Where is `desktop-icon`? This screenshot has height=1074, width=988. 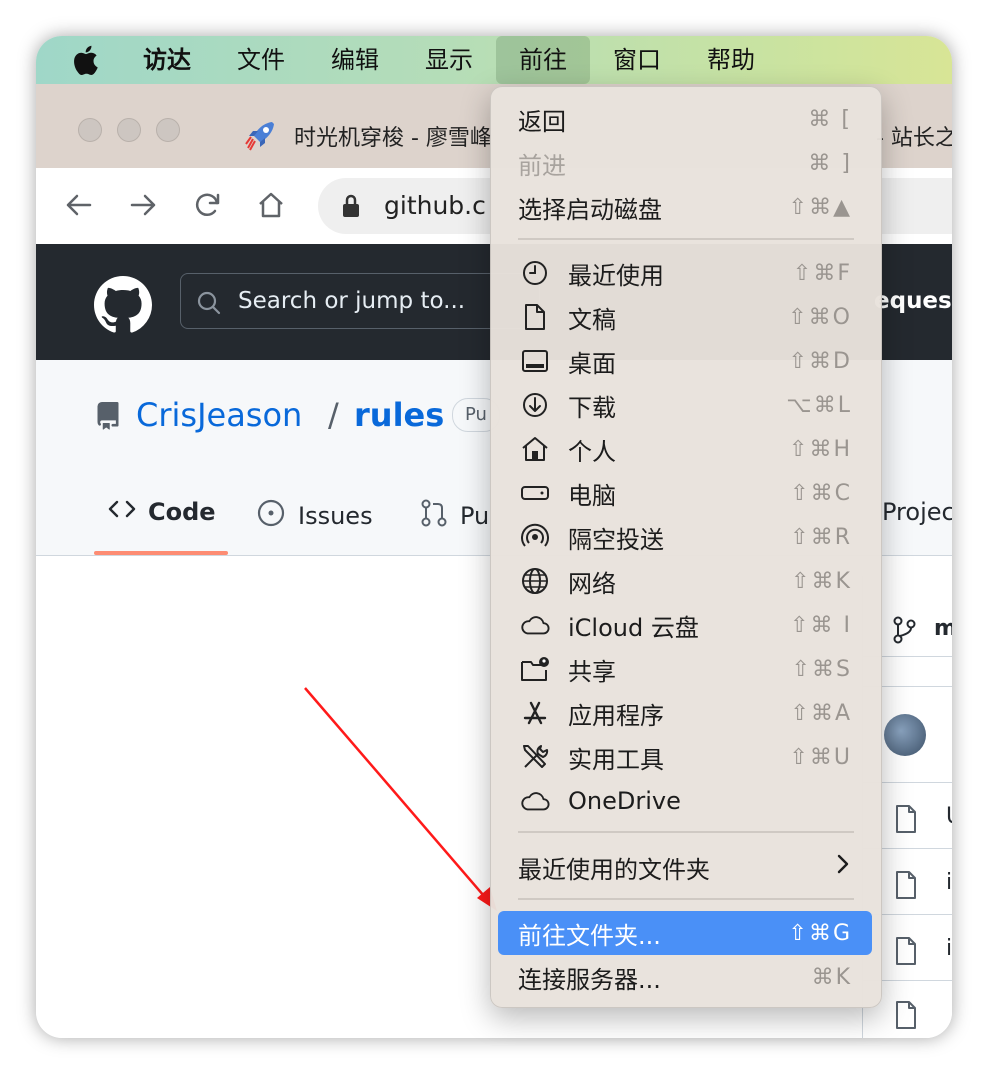
desktop-icon is located at coordinates (535, 361).